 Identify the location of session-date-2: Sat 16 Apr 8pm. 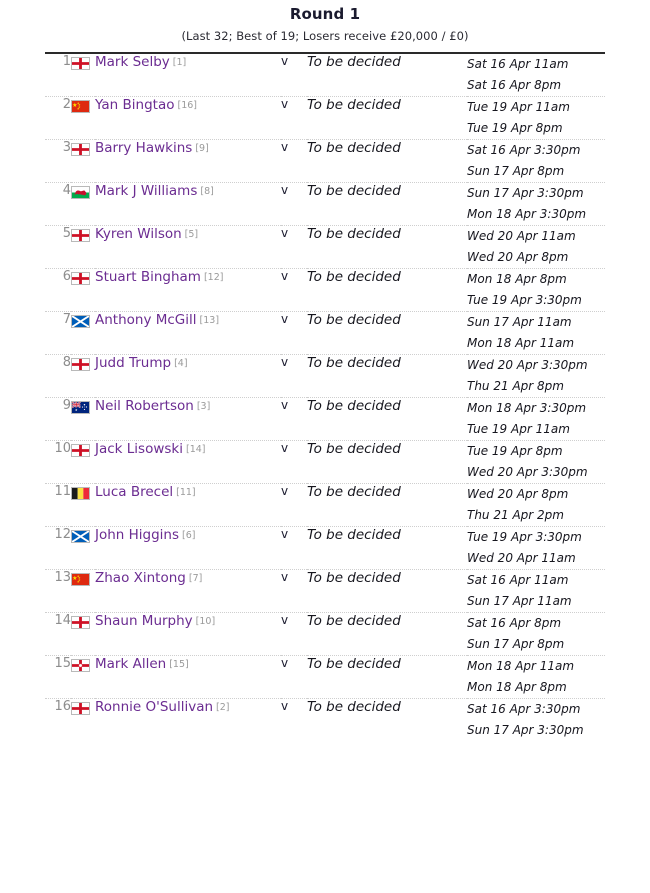
(514, 85).